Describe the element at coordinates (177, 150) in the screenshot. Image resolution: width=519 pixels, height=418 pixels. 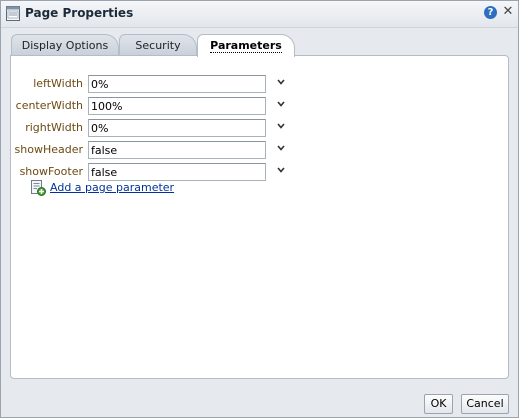
I see `showheader-input` at that location.